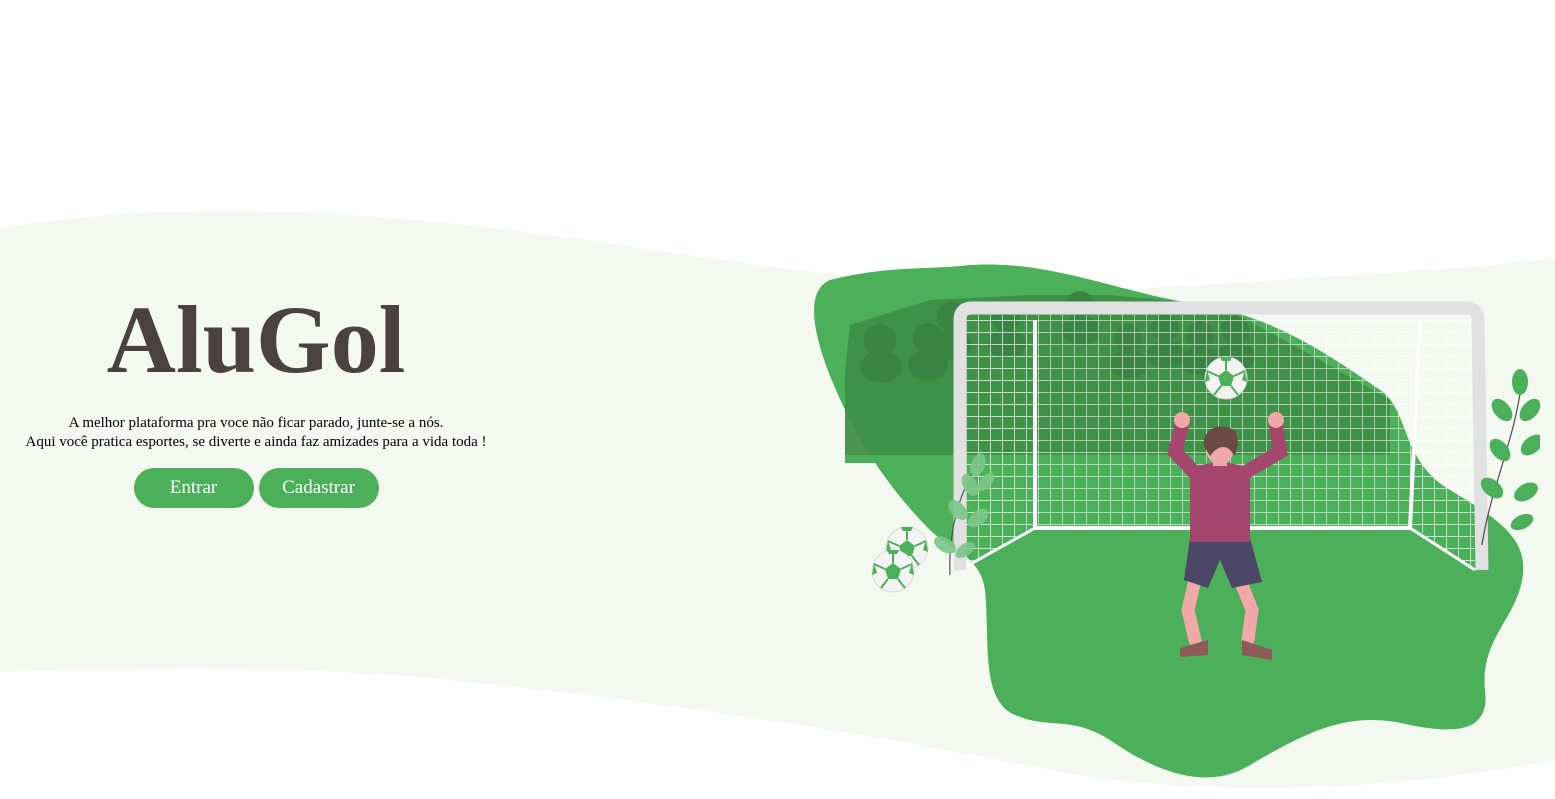 This screenshot has width=1555, height=799. What do you see at coordinates (256, 339) in the screenshot?
I see `brand-title: AluGol` at bounding box center [256, 339].